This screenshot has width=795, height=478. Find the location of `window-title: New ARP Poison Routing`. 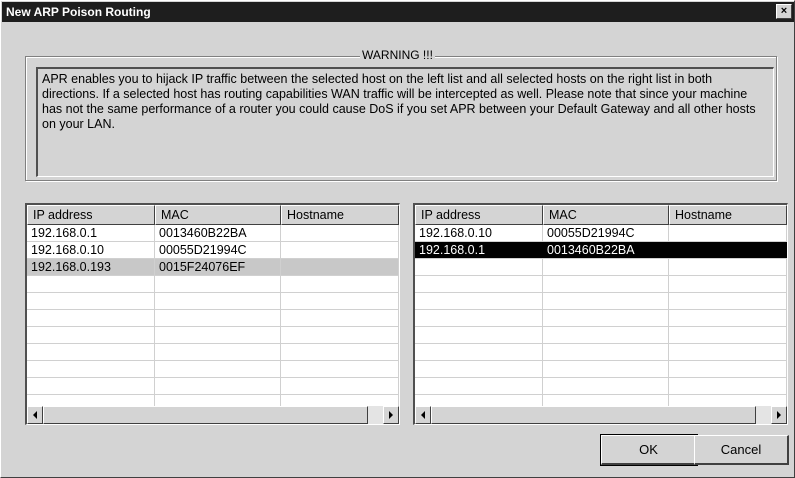

window-title: New ARP Poison Routing is located at coordinates (78, 12).